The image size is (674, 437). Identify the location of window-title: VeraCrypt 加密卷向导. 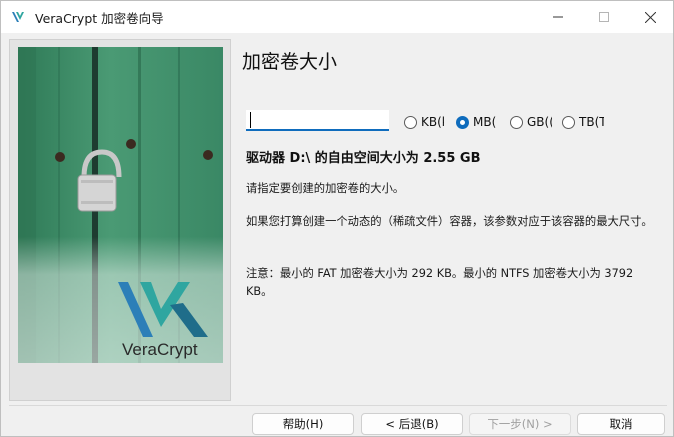
(99, 18).